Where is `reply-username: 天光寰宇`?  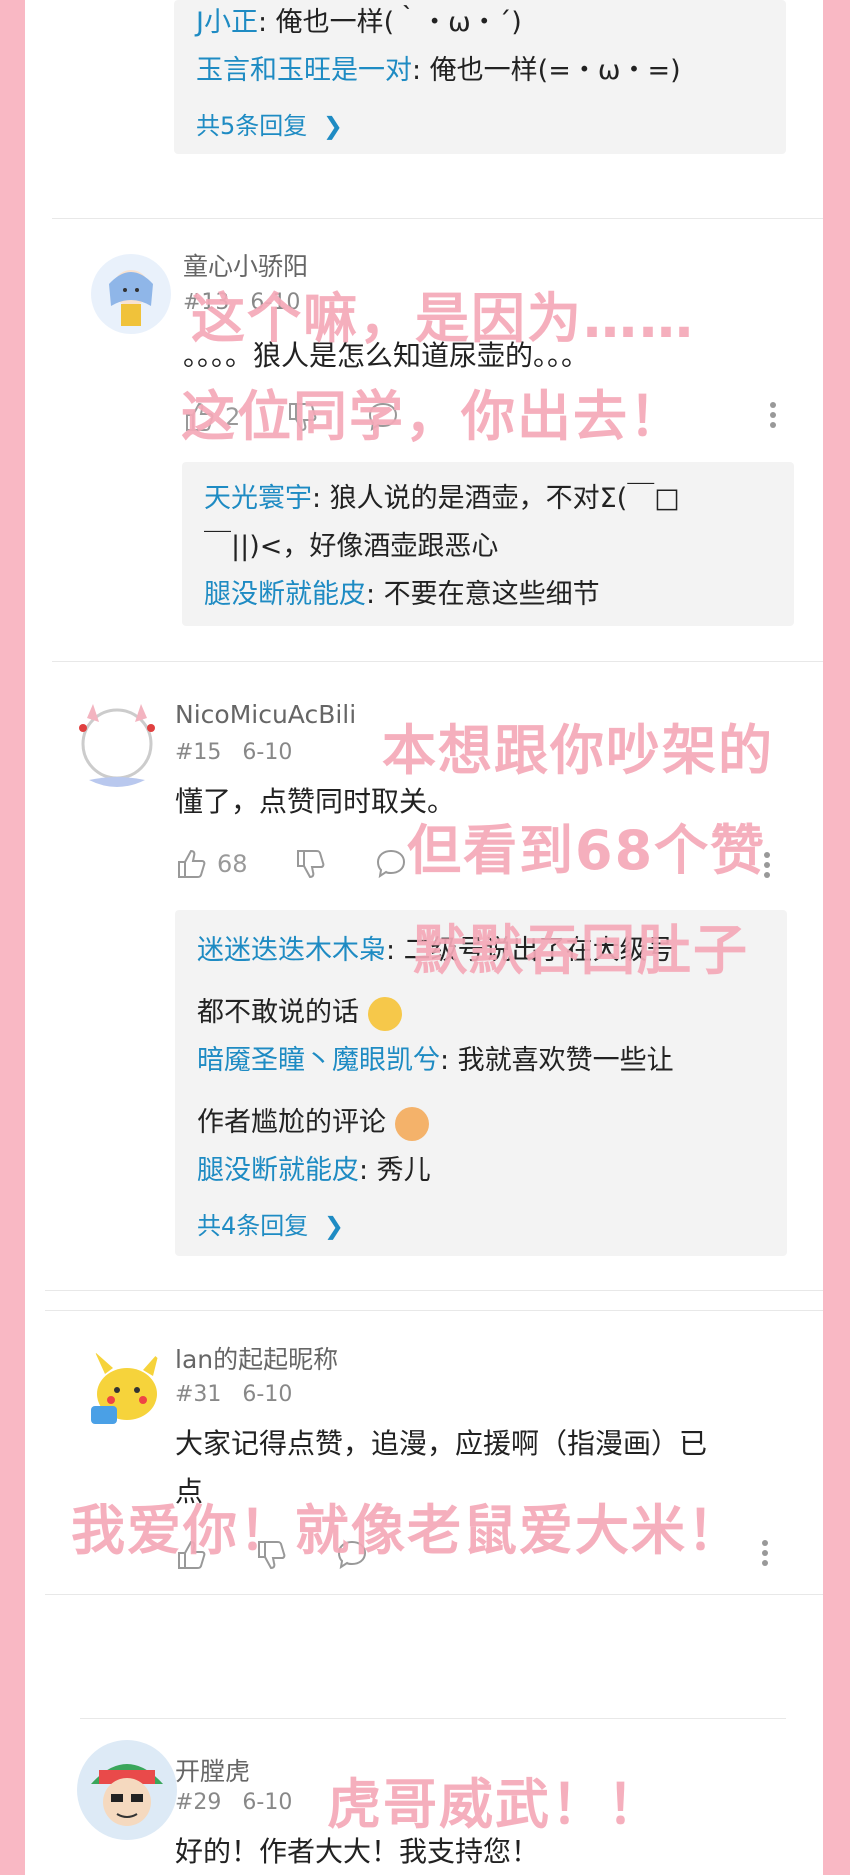 reply-username: 天光寰宇 is located at coordinates (258, 498).